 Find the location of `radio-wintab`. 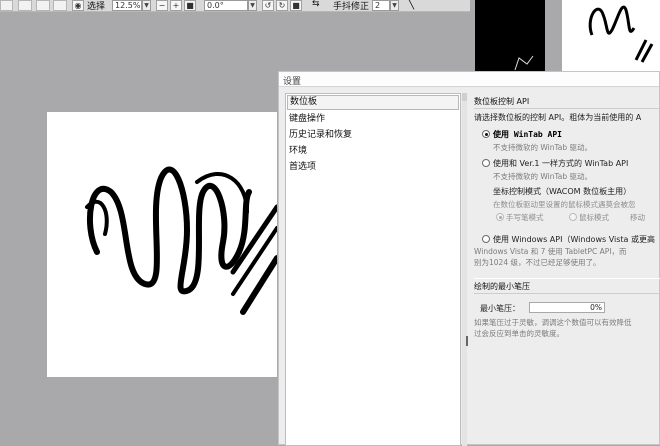

radio-wintab is located at coordinates (486, 134).